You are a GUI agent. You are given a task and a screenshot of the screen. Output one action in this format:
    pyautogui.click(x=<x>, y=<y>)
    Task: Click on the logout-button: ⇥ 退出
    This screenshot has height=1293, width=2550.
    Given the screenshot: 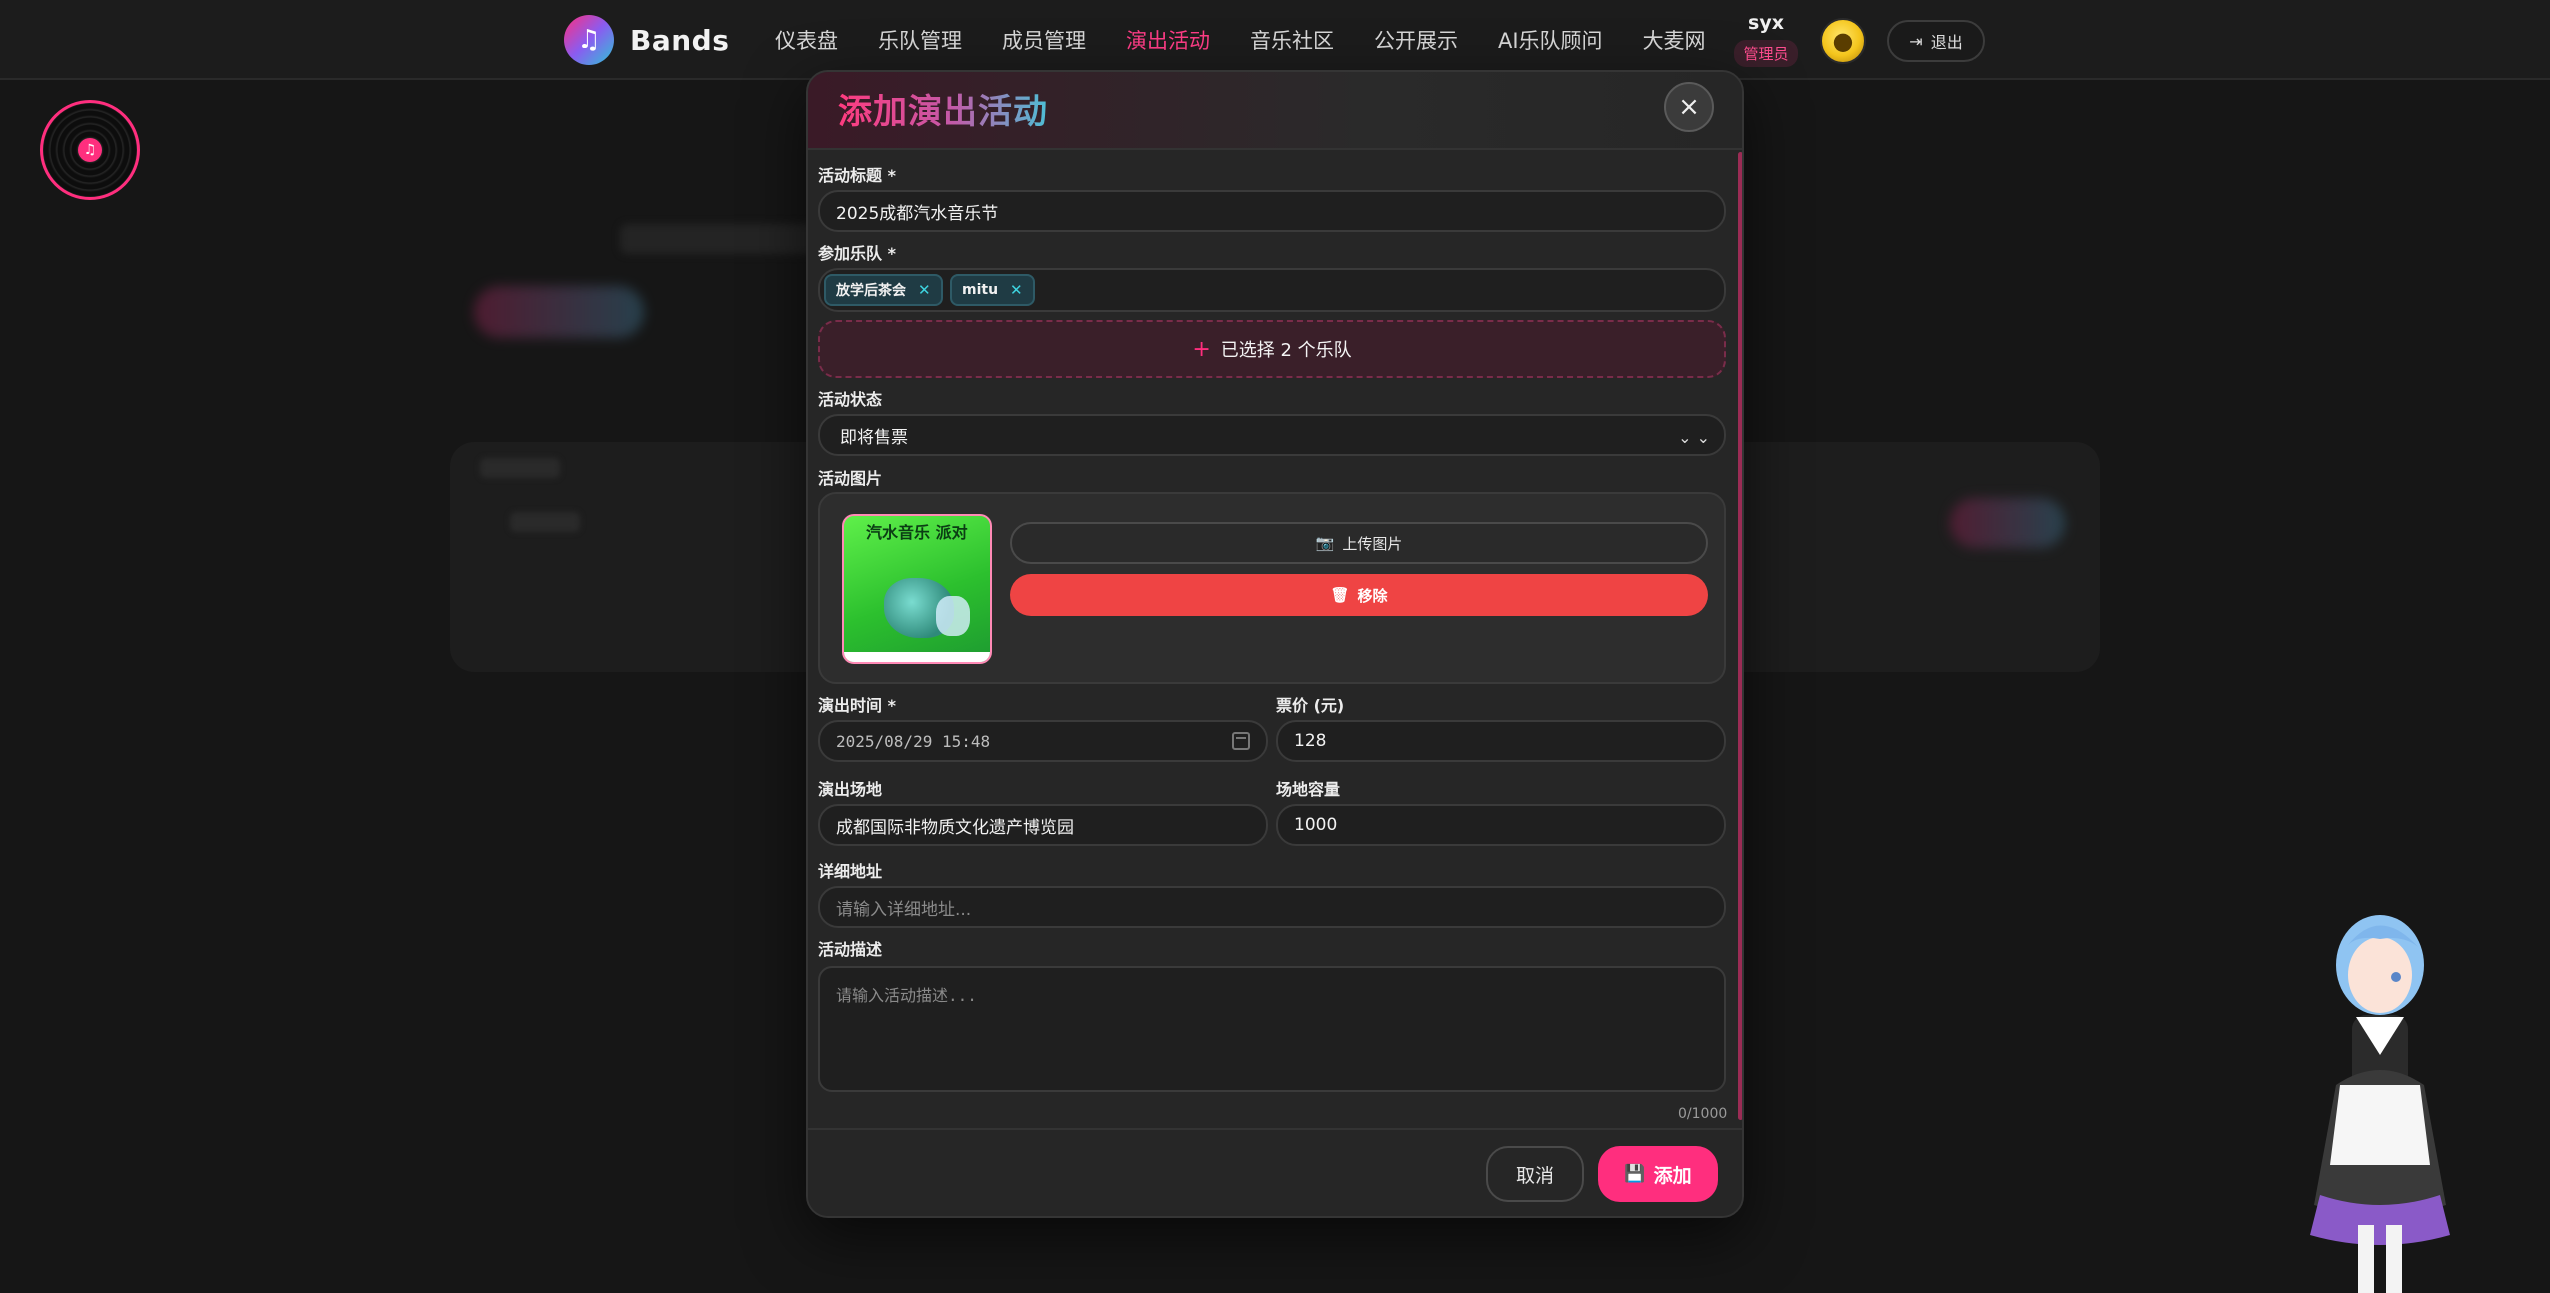 What is the action you would take?
    pyautogui.click(x=1936, y=41)
    